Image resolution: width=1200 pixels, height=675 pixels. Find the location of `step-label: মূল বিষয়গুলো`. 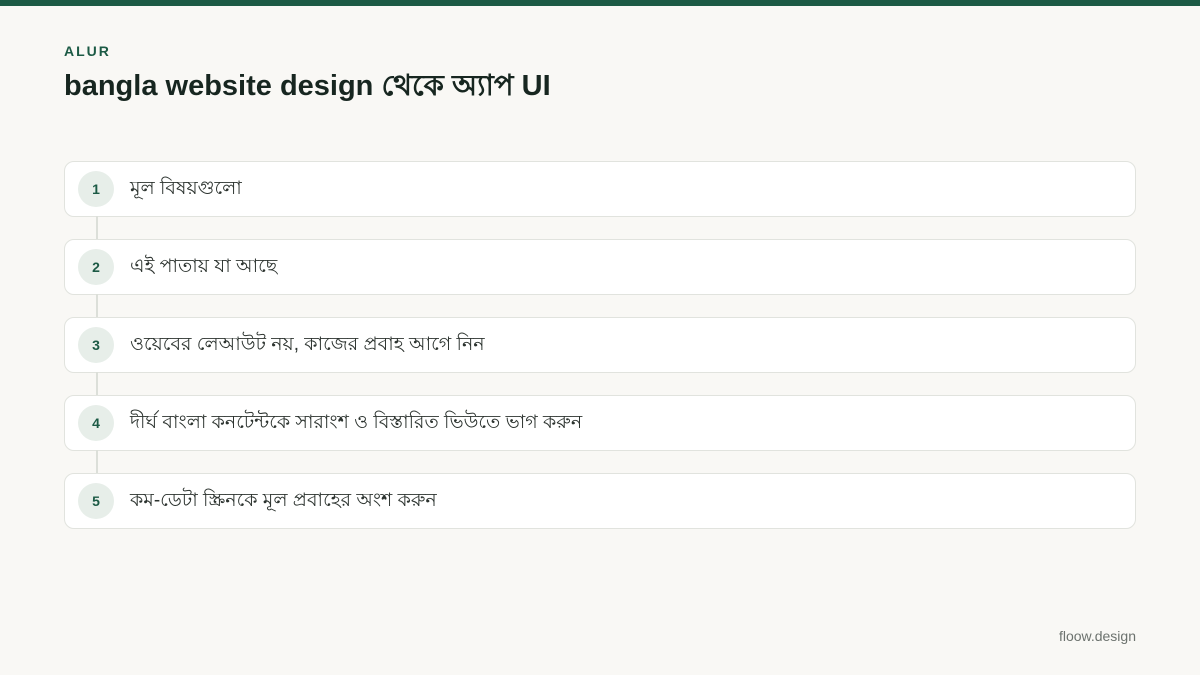

step-label: মূল বিষয়গুলো is located at coordinates (186, 188).